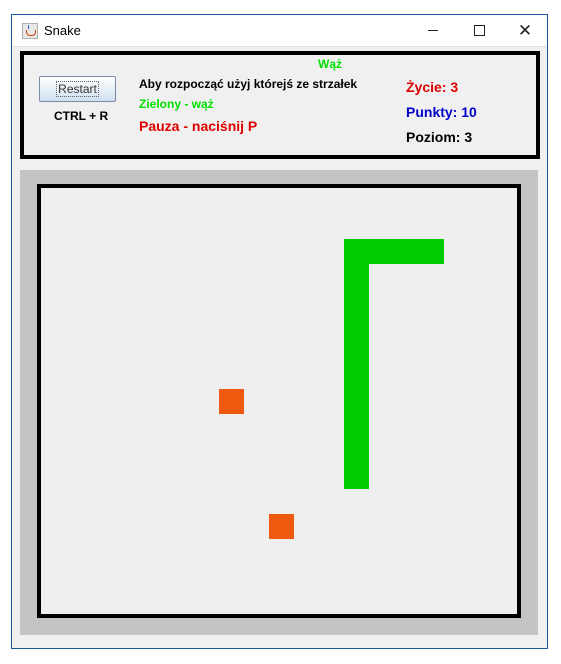 This screenshot has width=561, height=664. Describe the element at coordinates (30, 31) in the screenshot. I see `java-app-icon` at that location.